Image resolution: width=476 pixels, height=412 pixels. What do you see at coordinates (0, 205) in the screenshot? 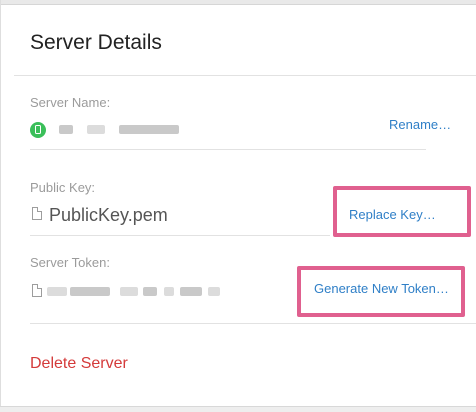
I see `left-border` at bounding box center [0, 205].